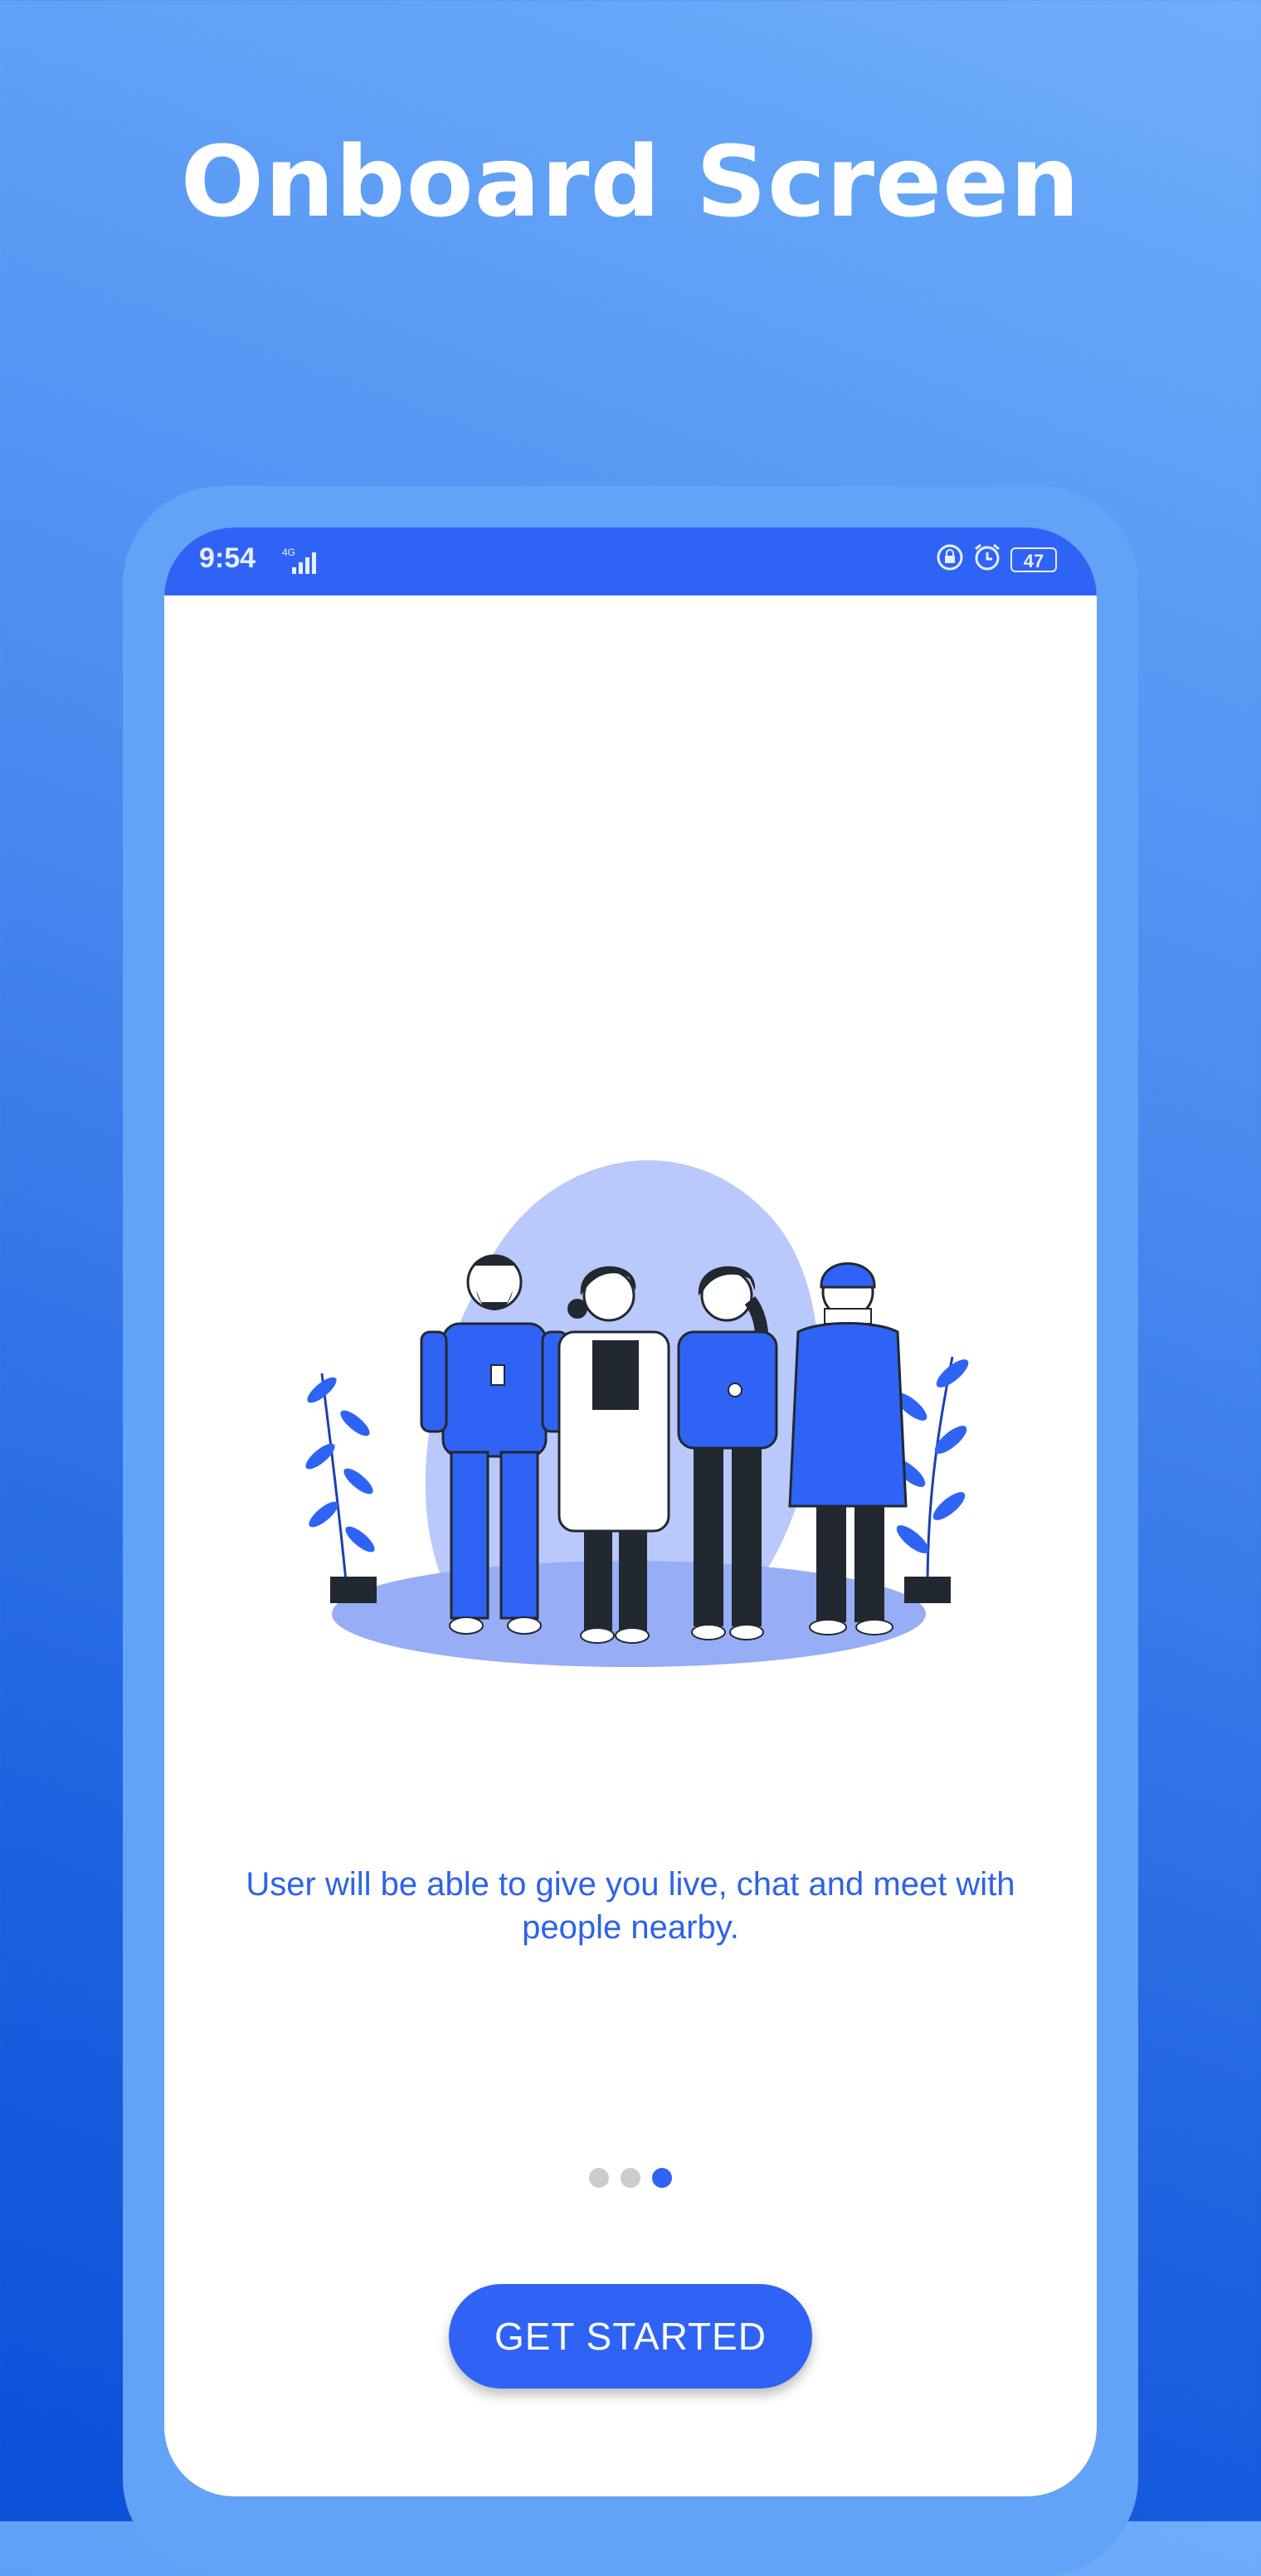 The image size is (1261, 2576). I want to click on page-indicator, so click(630, 2178).